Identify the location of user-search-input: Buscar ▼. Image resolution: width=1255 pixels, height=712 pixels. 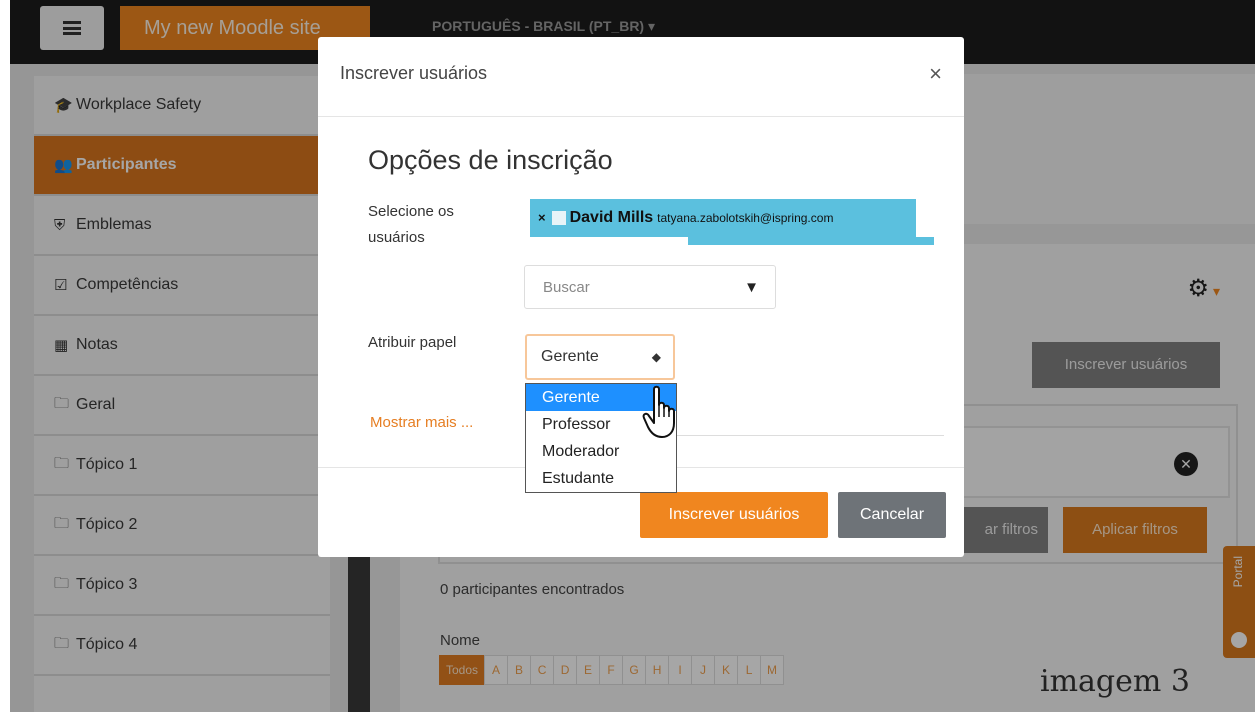
(650, 287).